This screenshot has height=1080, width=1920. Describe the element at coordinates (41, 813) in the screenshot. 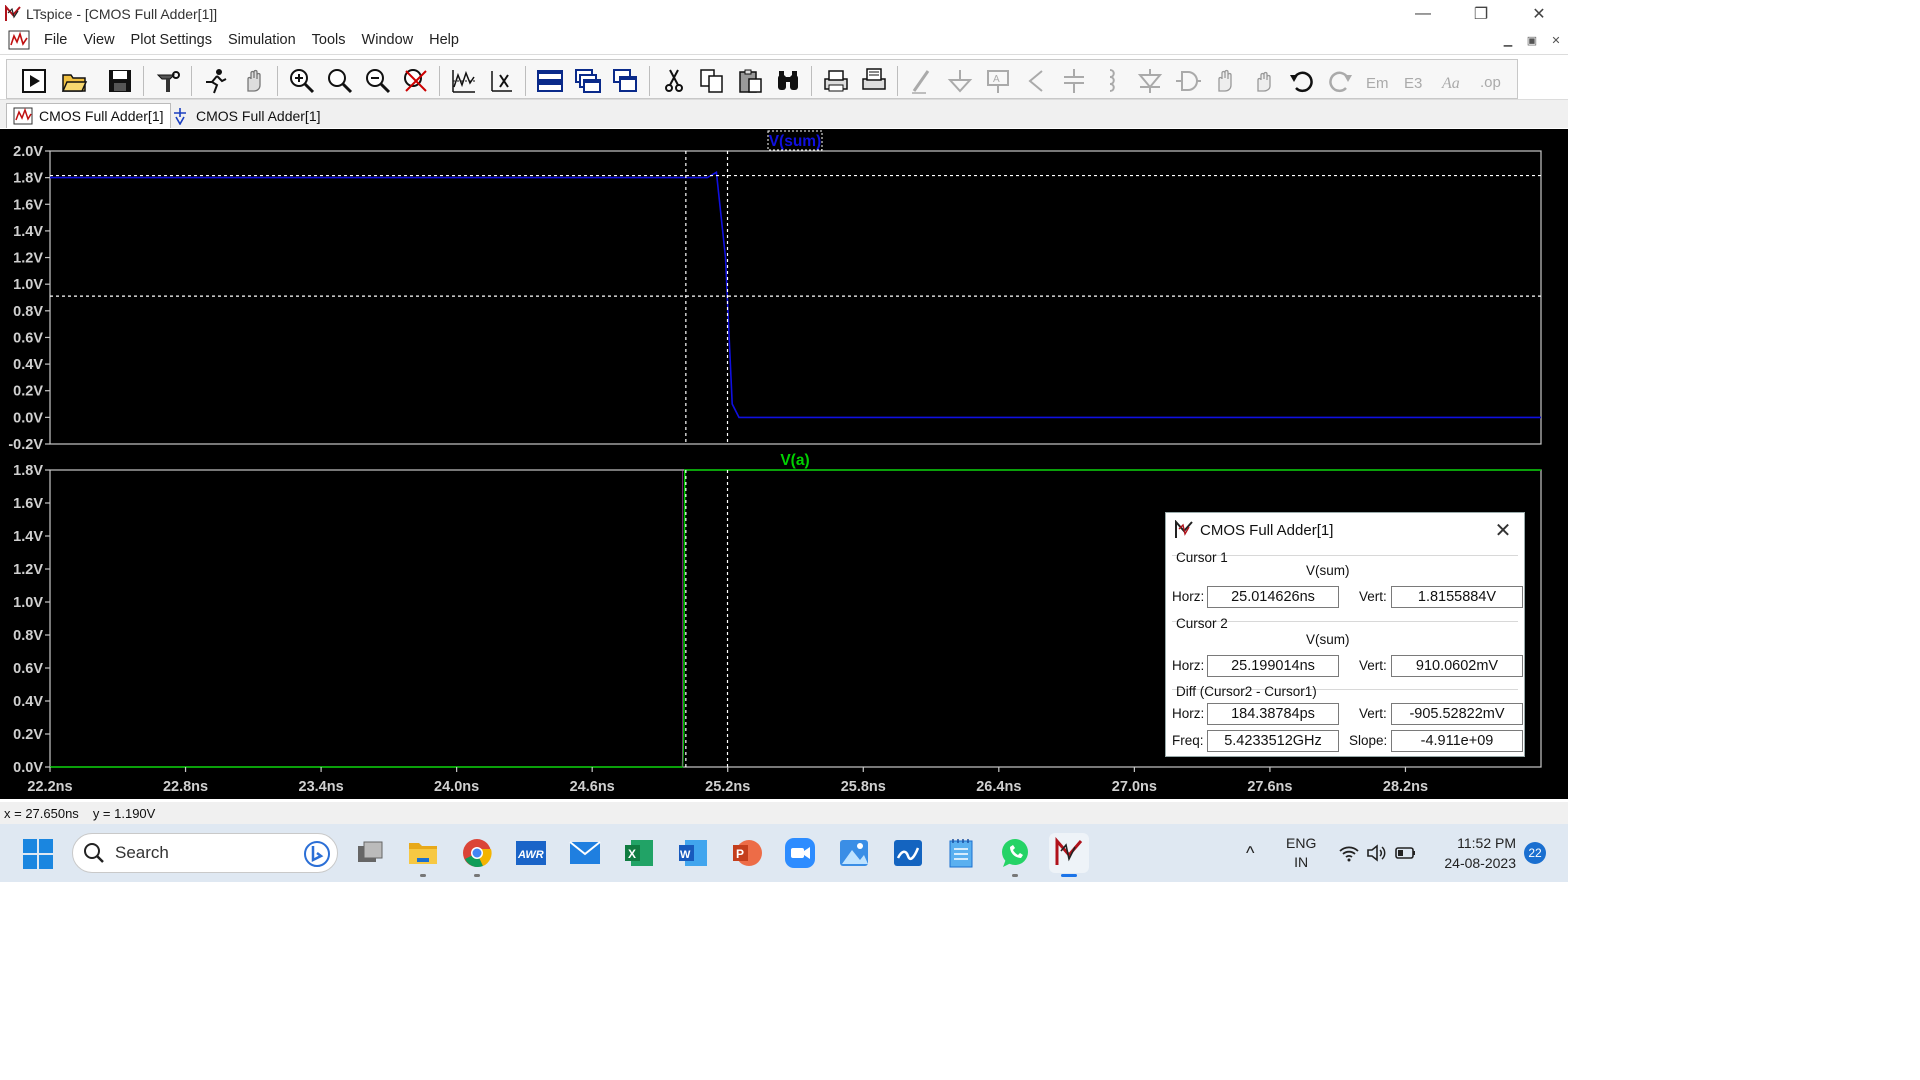

I see `status-x-readout: x = 27.650ns` at that location.